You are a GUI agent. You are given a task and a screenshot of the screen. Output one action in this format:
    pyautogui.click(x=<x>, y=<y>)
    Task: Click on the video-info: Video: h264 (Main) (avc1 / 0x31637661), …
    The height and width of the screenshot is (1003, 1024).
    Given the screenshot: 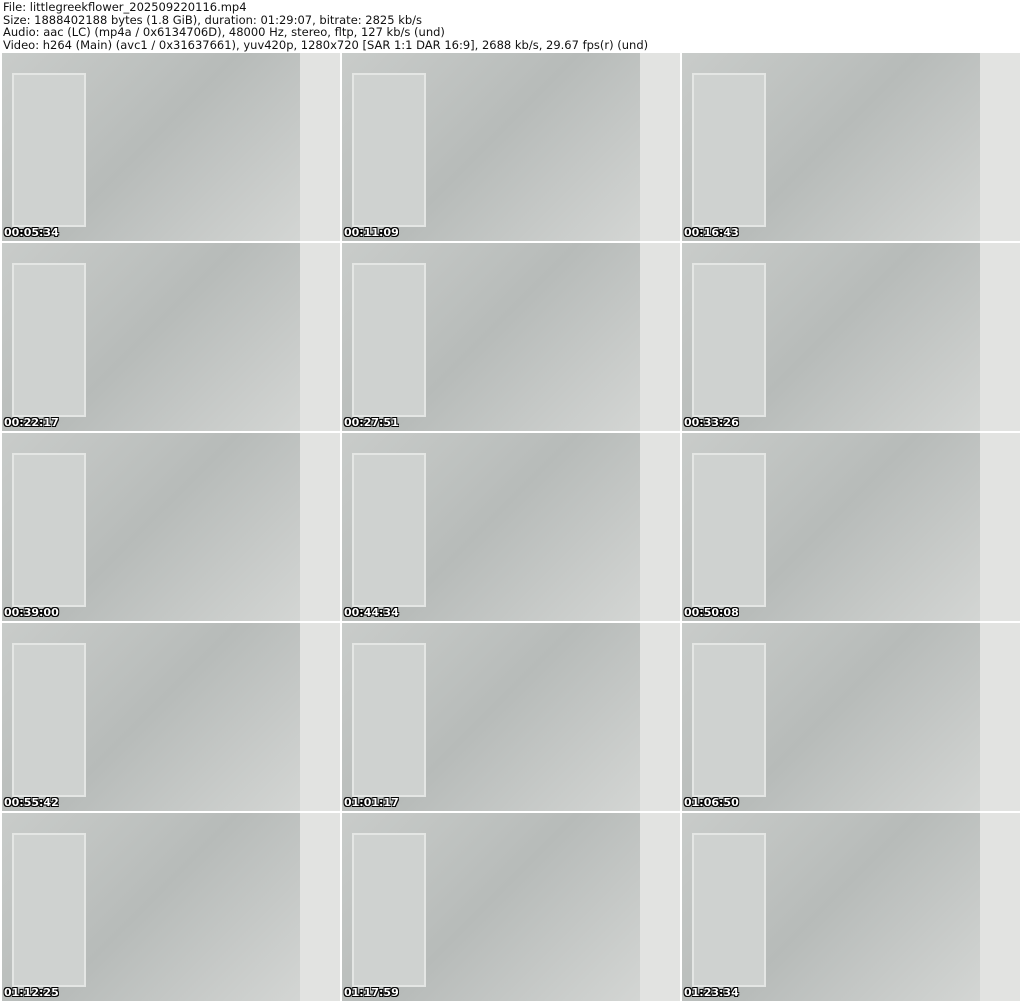 What is the action you would take?
    pyautogui.click(x=326, y=44)
    